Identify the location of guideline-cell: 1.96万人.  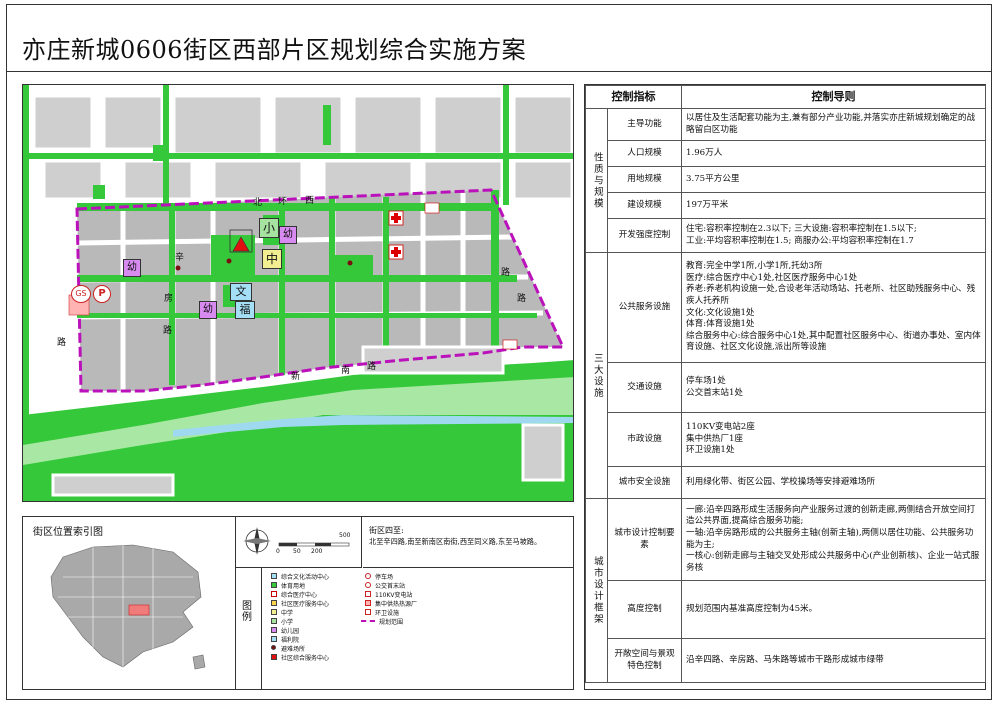
(833, 153).